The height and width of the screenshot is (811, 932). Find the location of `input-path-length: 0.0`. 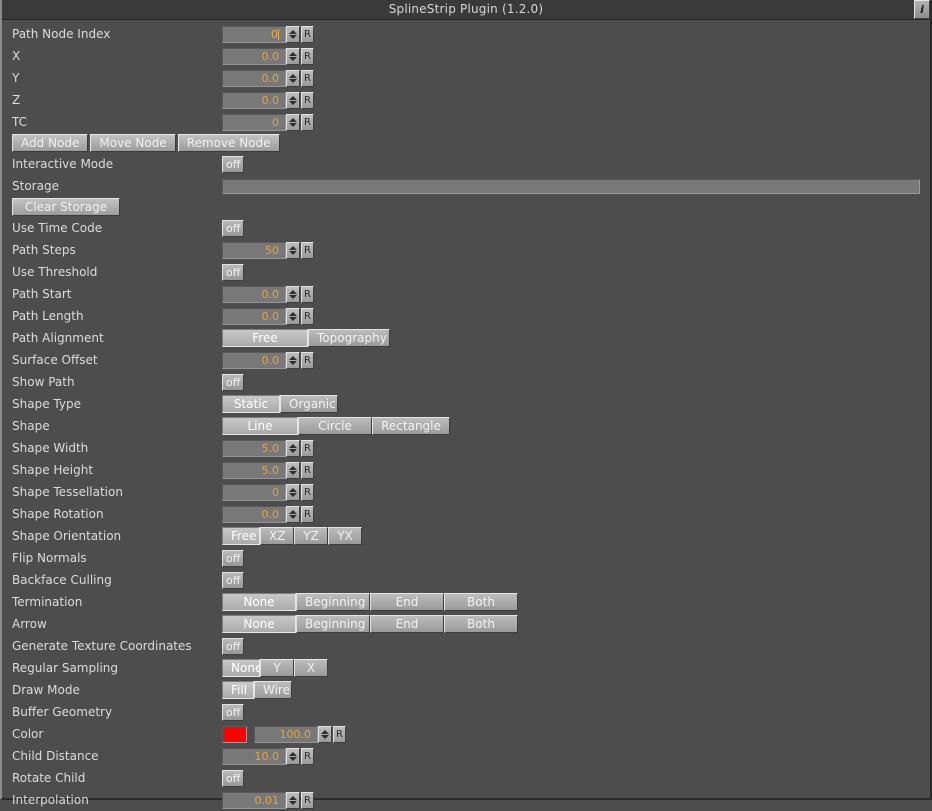

input-path-length: 0.0 is located at coordinates (254, 316).